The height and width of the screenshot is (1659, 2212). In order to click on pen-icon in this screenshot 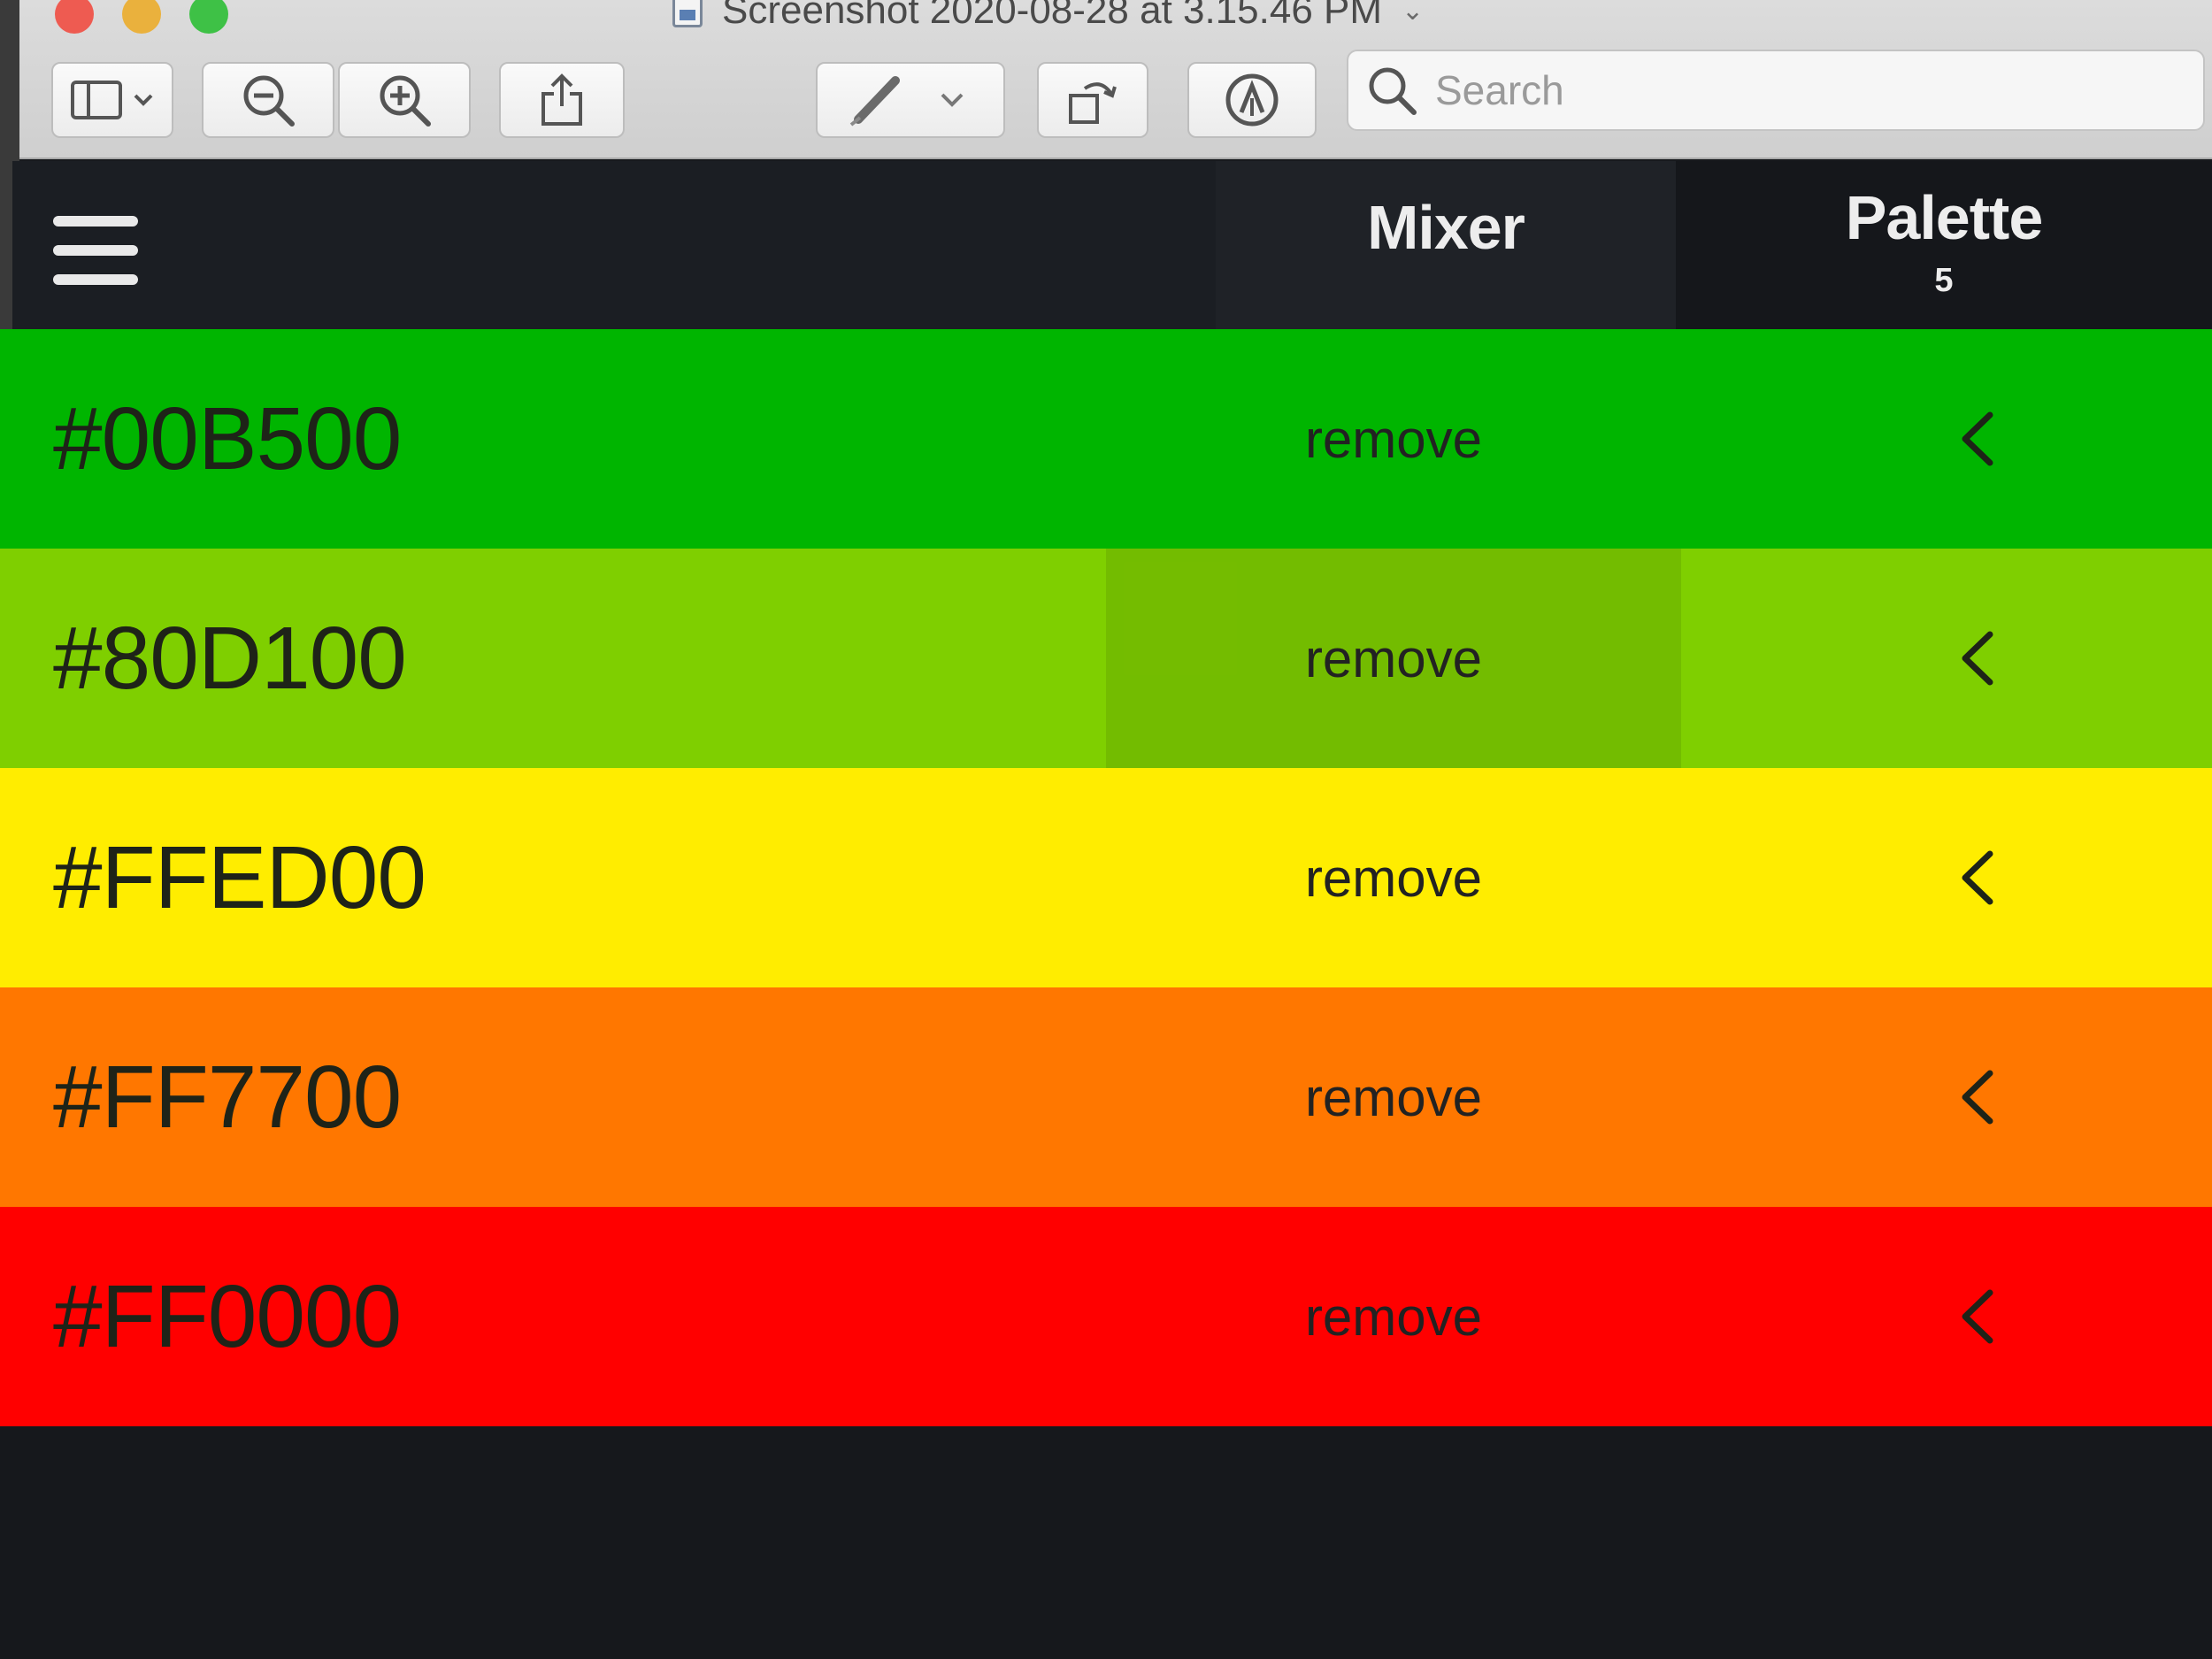, I will do `click(874, 102)`.